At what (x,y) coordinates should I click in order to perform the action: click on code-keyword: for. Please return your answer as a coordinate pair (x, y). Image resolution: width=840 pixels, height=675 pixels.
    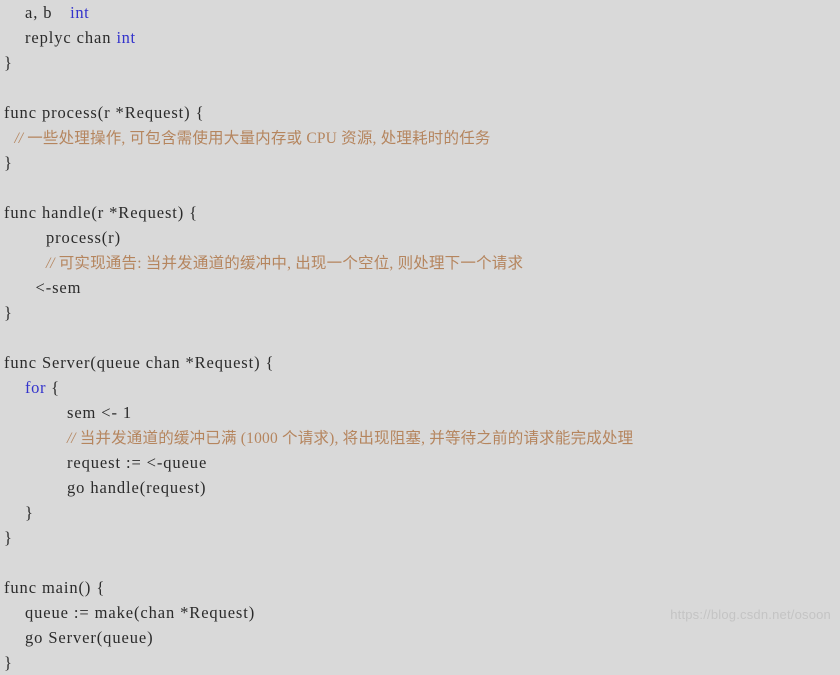
    Looking at the image, I should click on (36, 387).